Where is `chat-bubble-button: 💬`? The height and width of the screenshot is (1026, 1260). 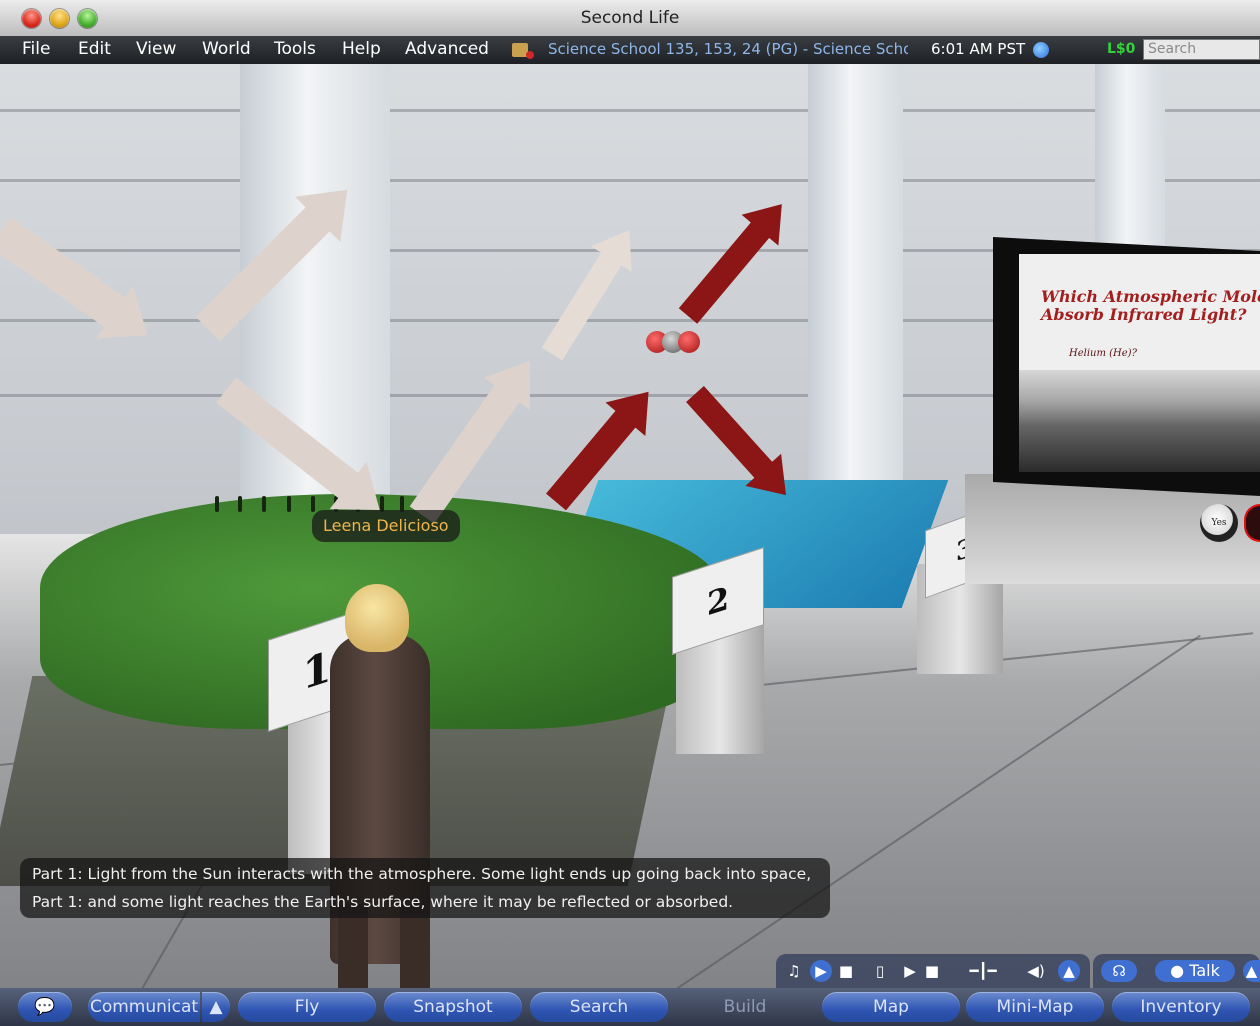
chat-bubble-button: 💬 is located at coordinates (45, 1007).